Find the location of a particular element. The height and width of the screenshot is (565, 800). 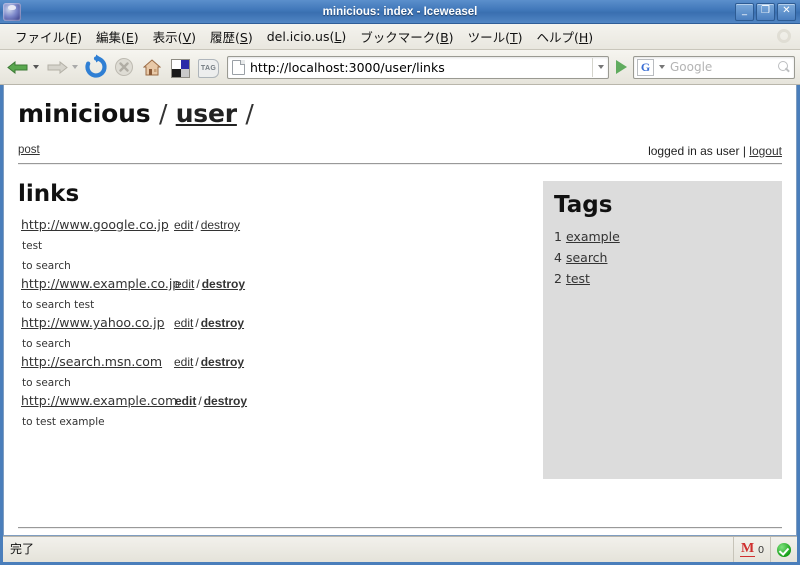

menu-history-tail: ) is located at coordinates (250, 37).